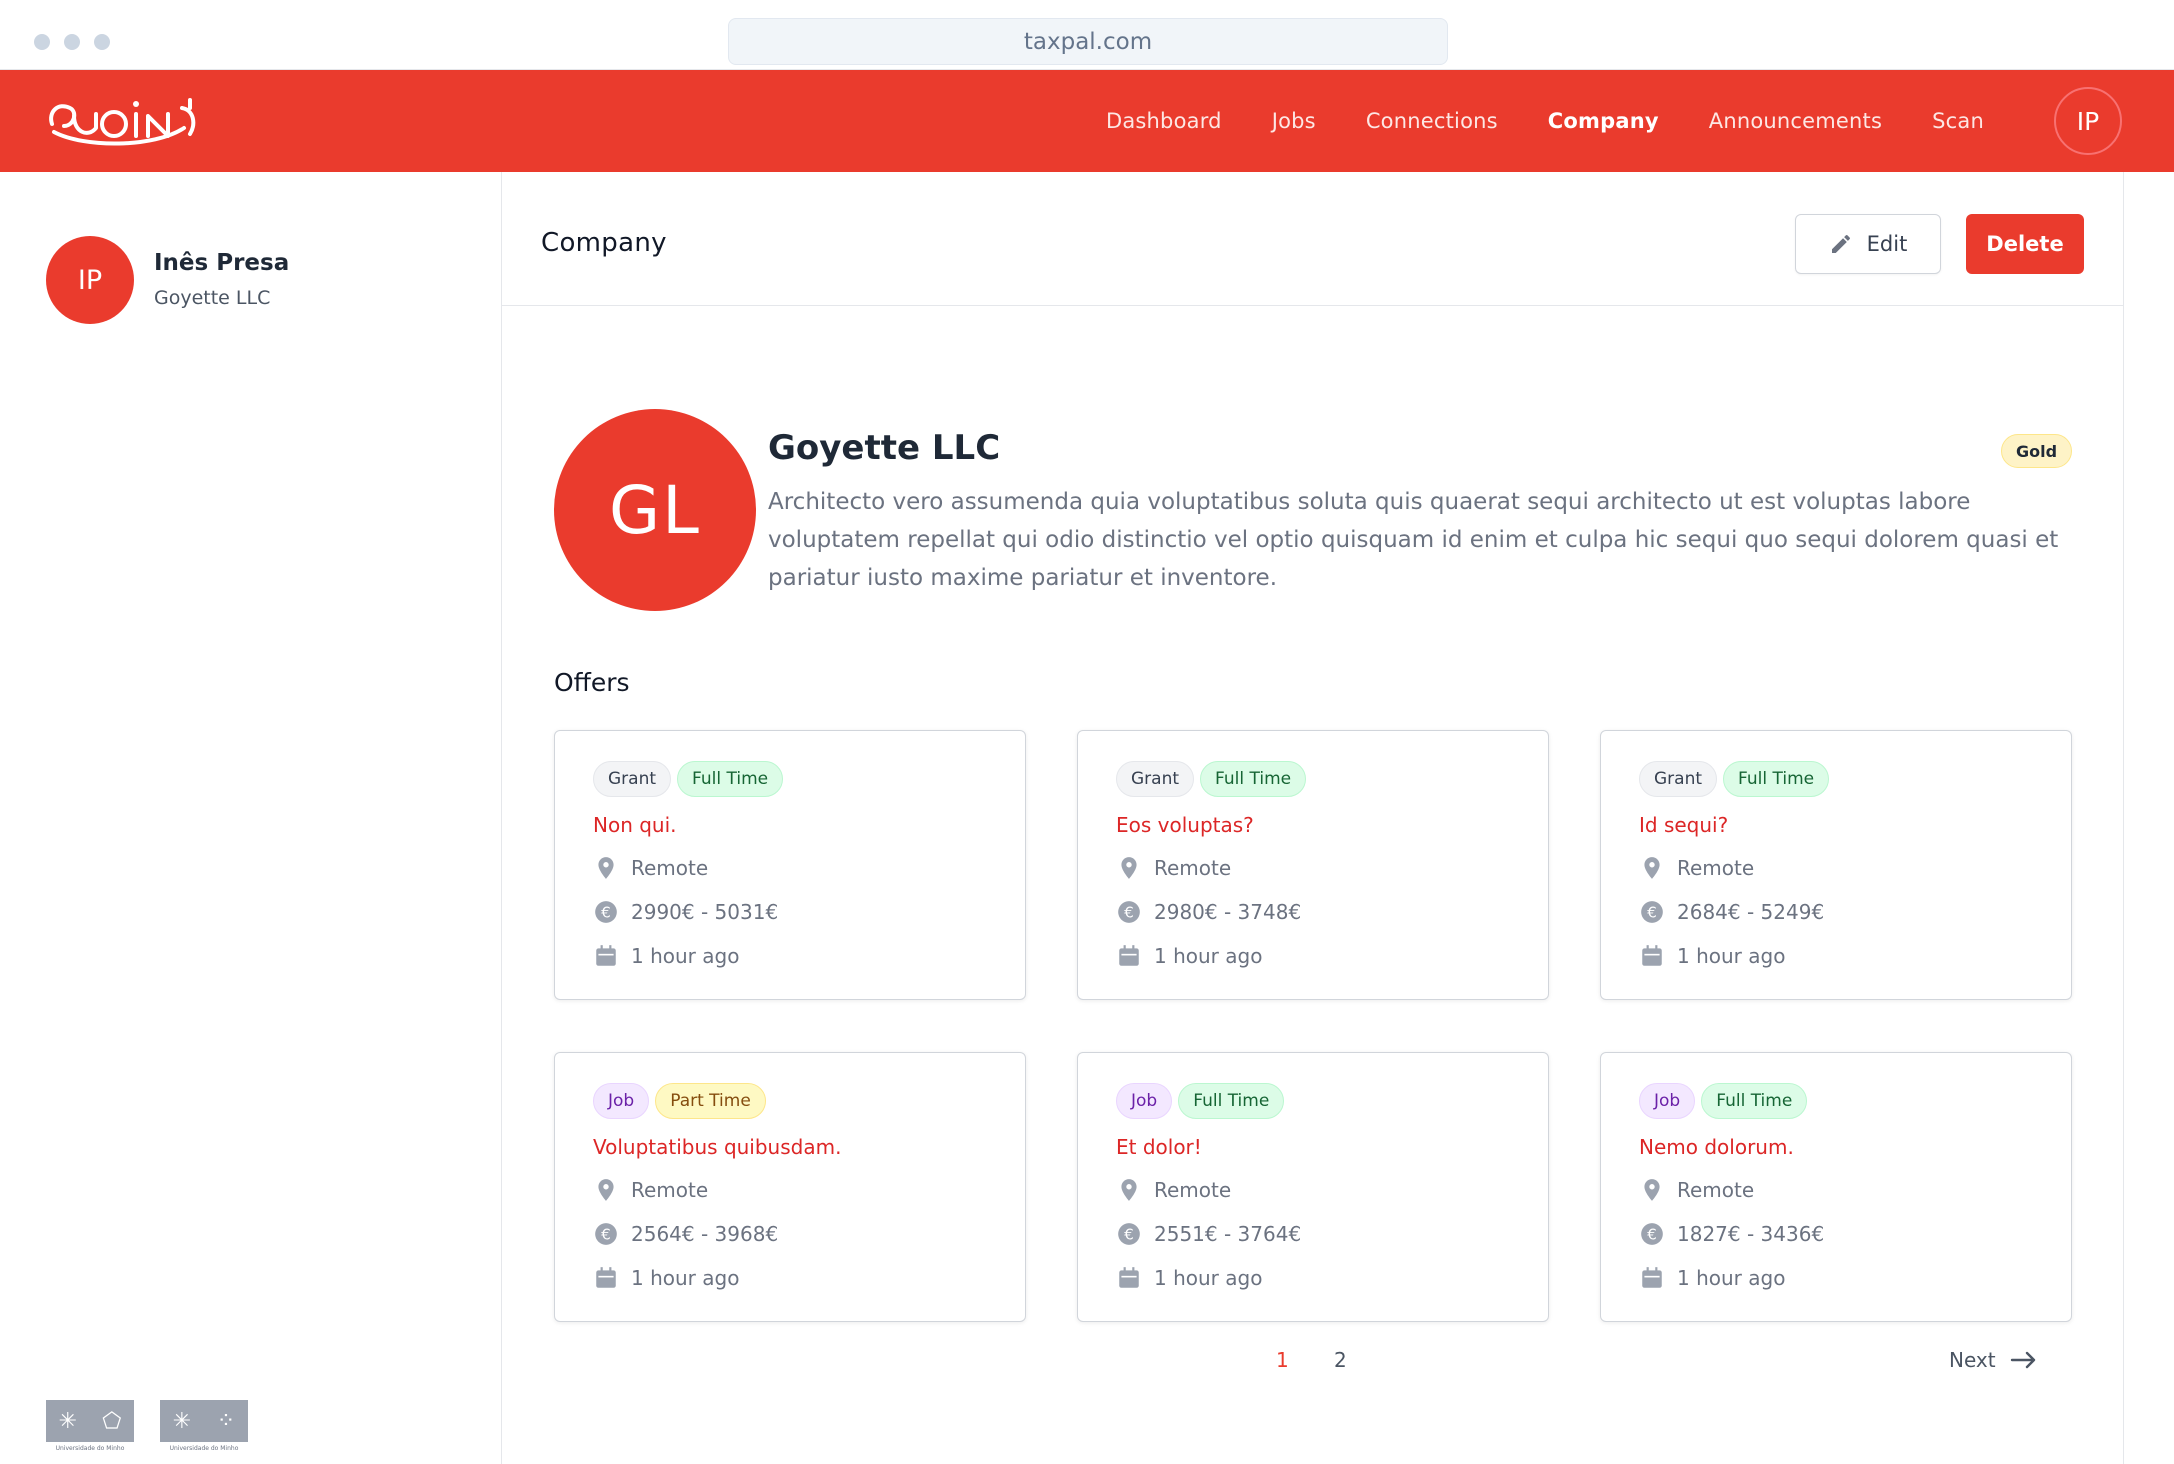 Image resolution: width=2174 pixels, height=1464 pixels. What do you see at coordinates (1432, 121) in the screenshot?
I see `nav-connections: Connections` at bounding box center [1432, 121].